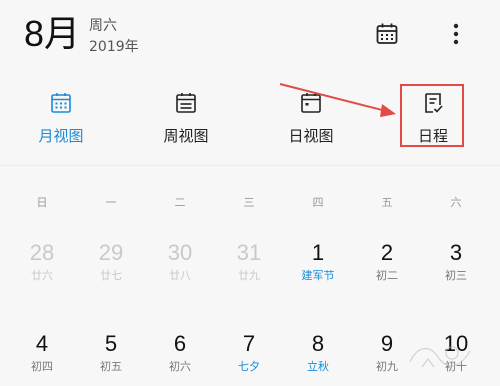  I want to click on calendar-day-cell: 6 初六, so click(180, 353).